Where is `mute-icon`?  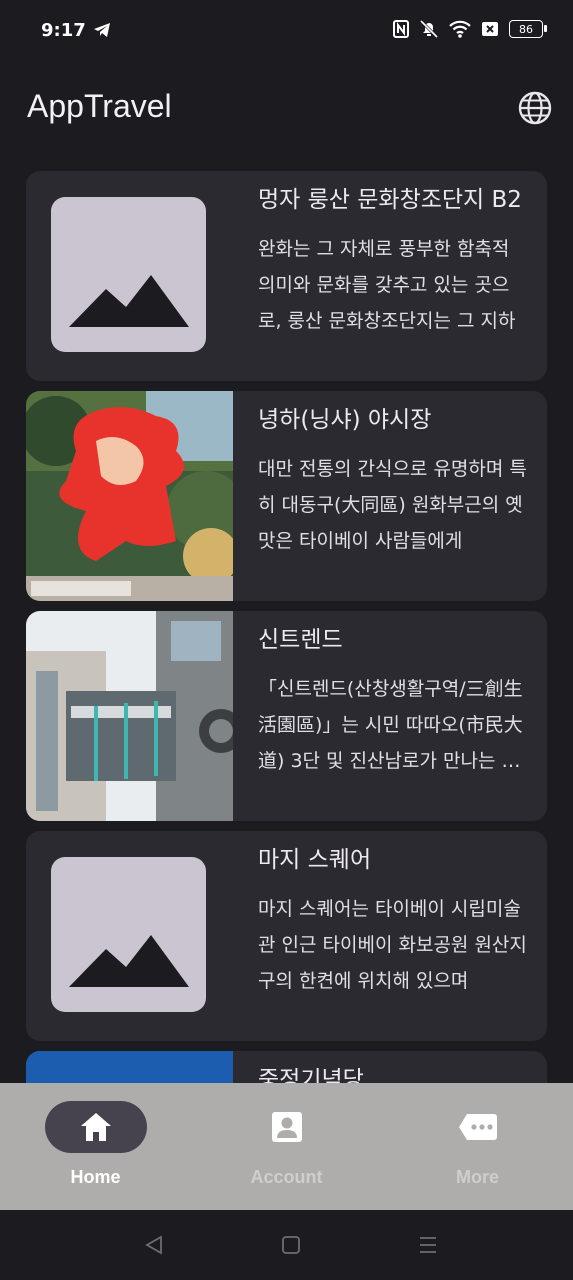 mute-icon is located at coordinates (429, 29).